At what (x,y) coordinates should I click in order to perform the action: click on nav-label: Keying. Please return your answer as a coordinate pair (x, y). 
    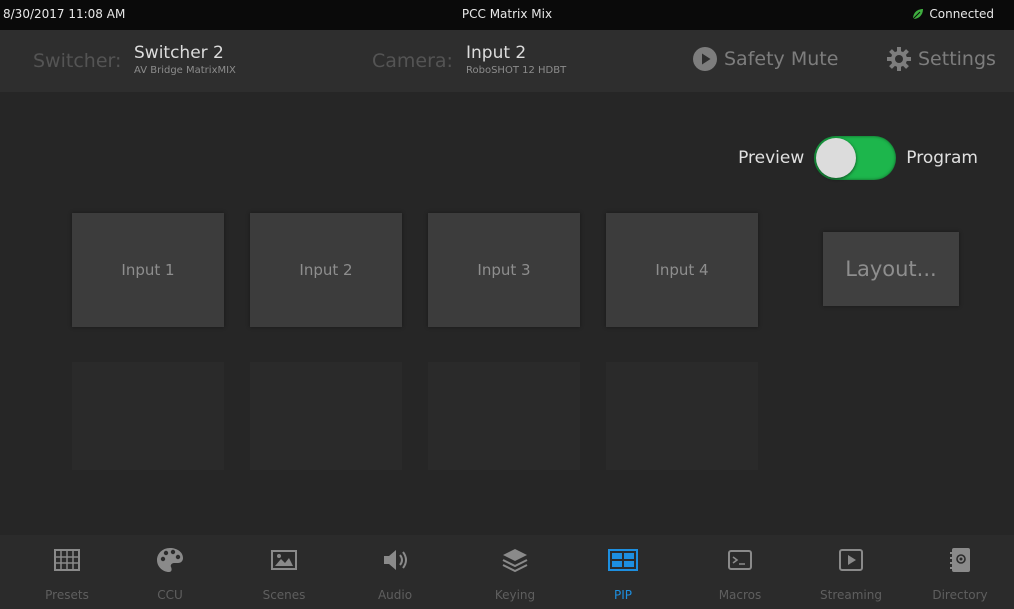
    Looking at the image, I should click on (515, 595).